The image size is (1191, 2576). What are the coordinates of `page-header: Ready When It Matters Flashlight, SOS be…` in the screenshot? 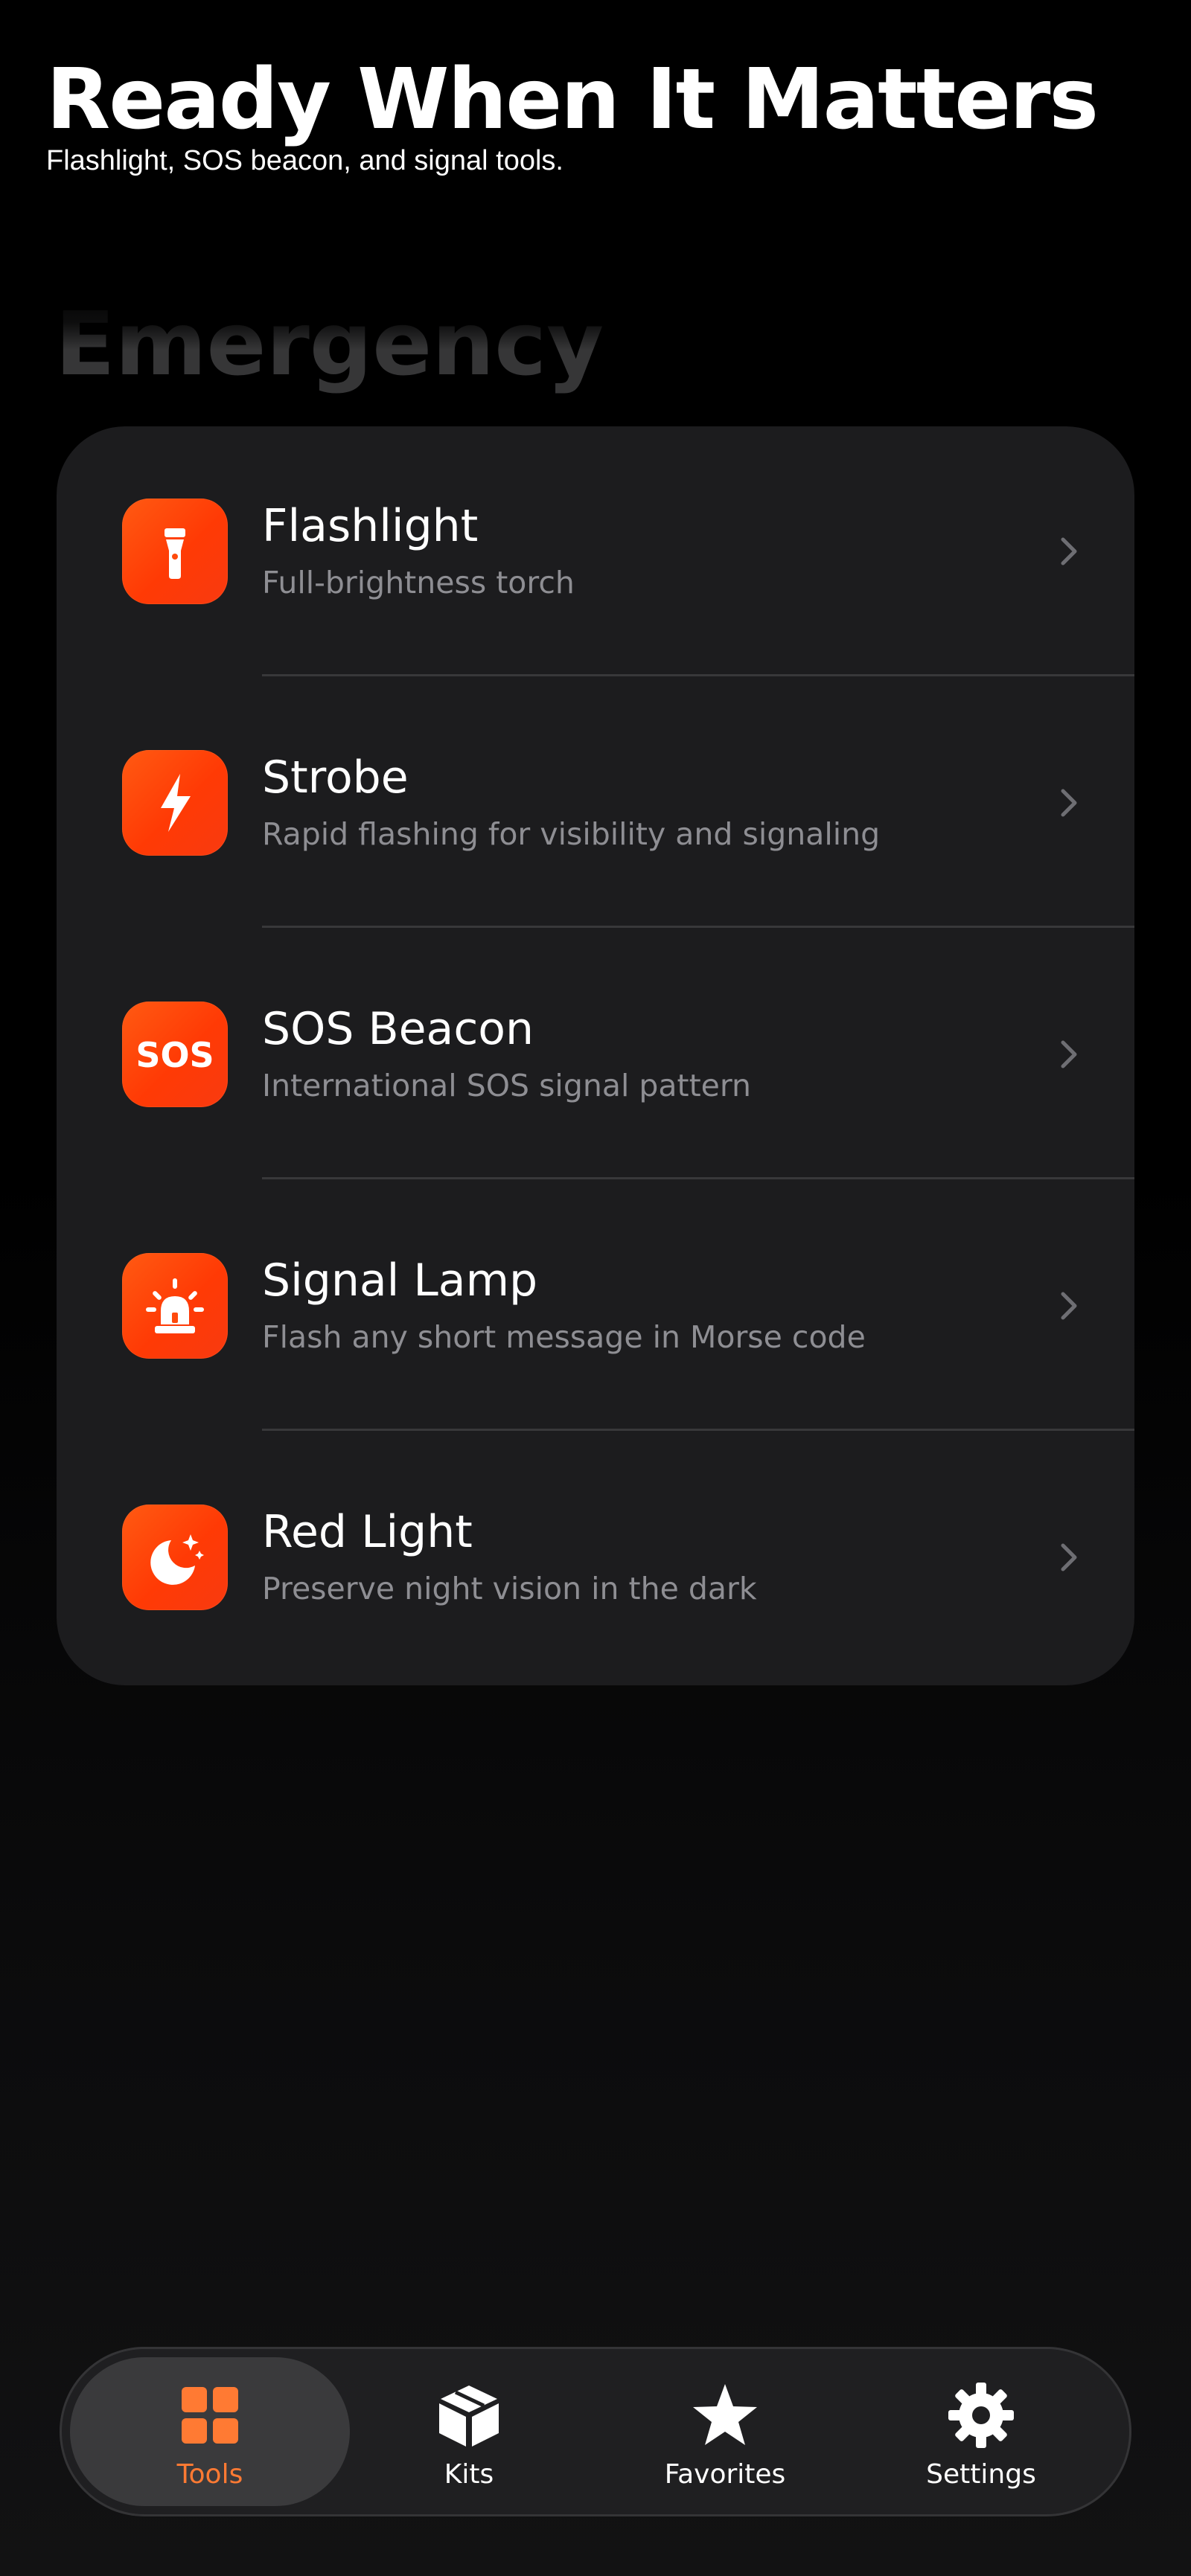 It's located at (597, 115).